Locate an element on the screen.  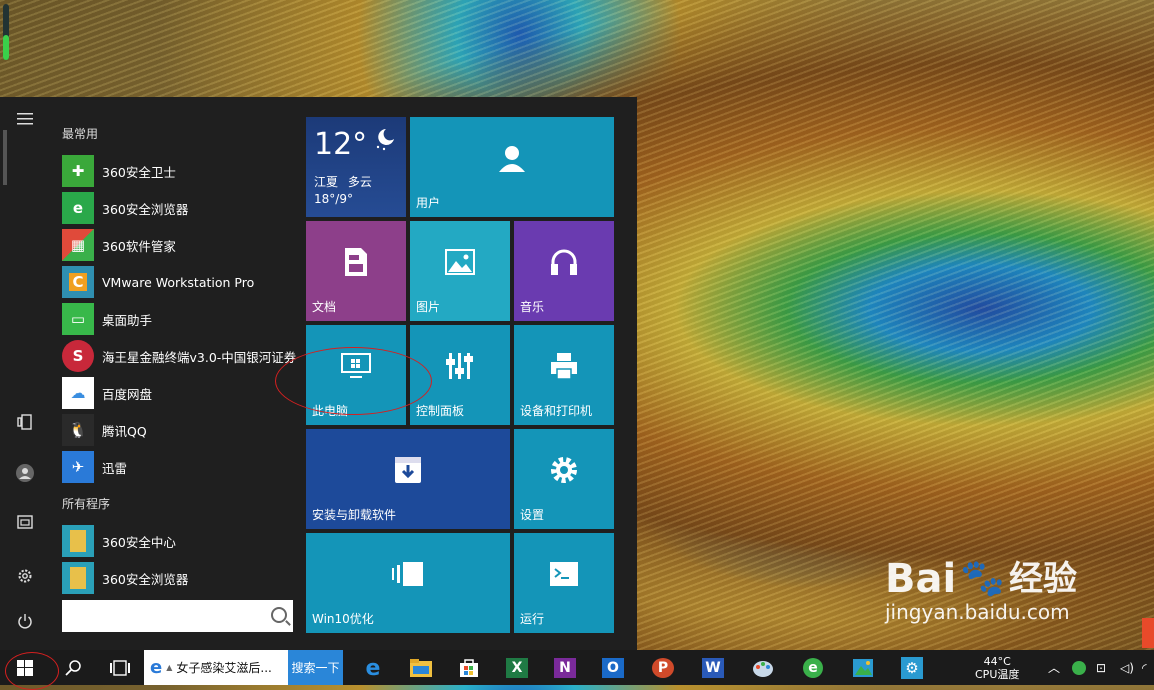
app-item-neptune-finance: S 海王星金融终端v3.0-中国银河证券 is located at coordinates (179, 356).